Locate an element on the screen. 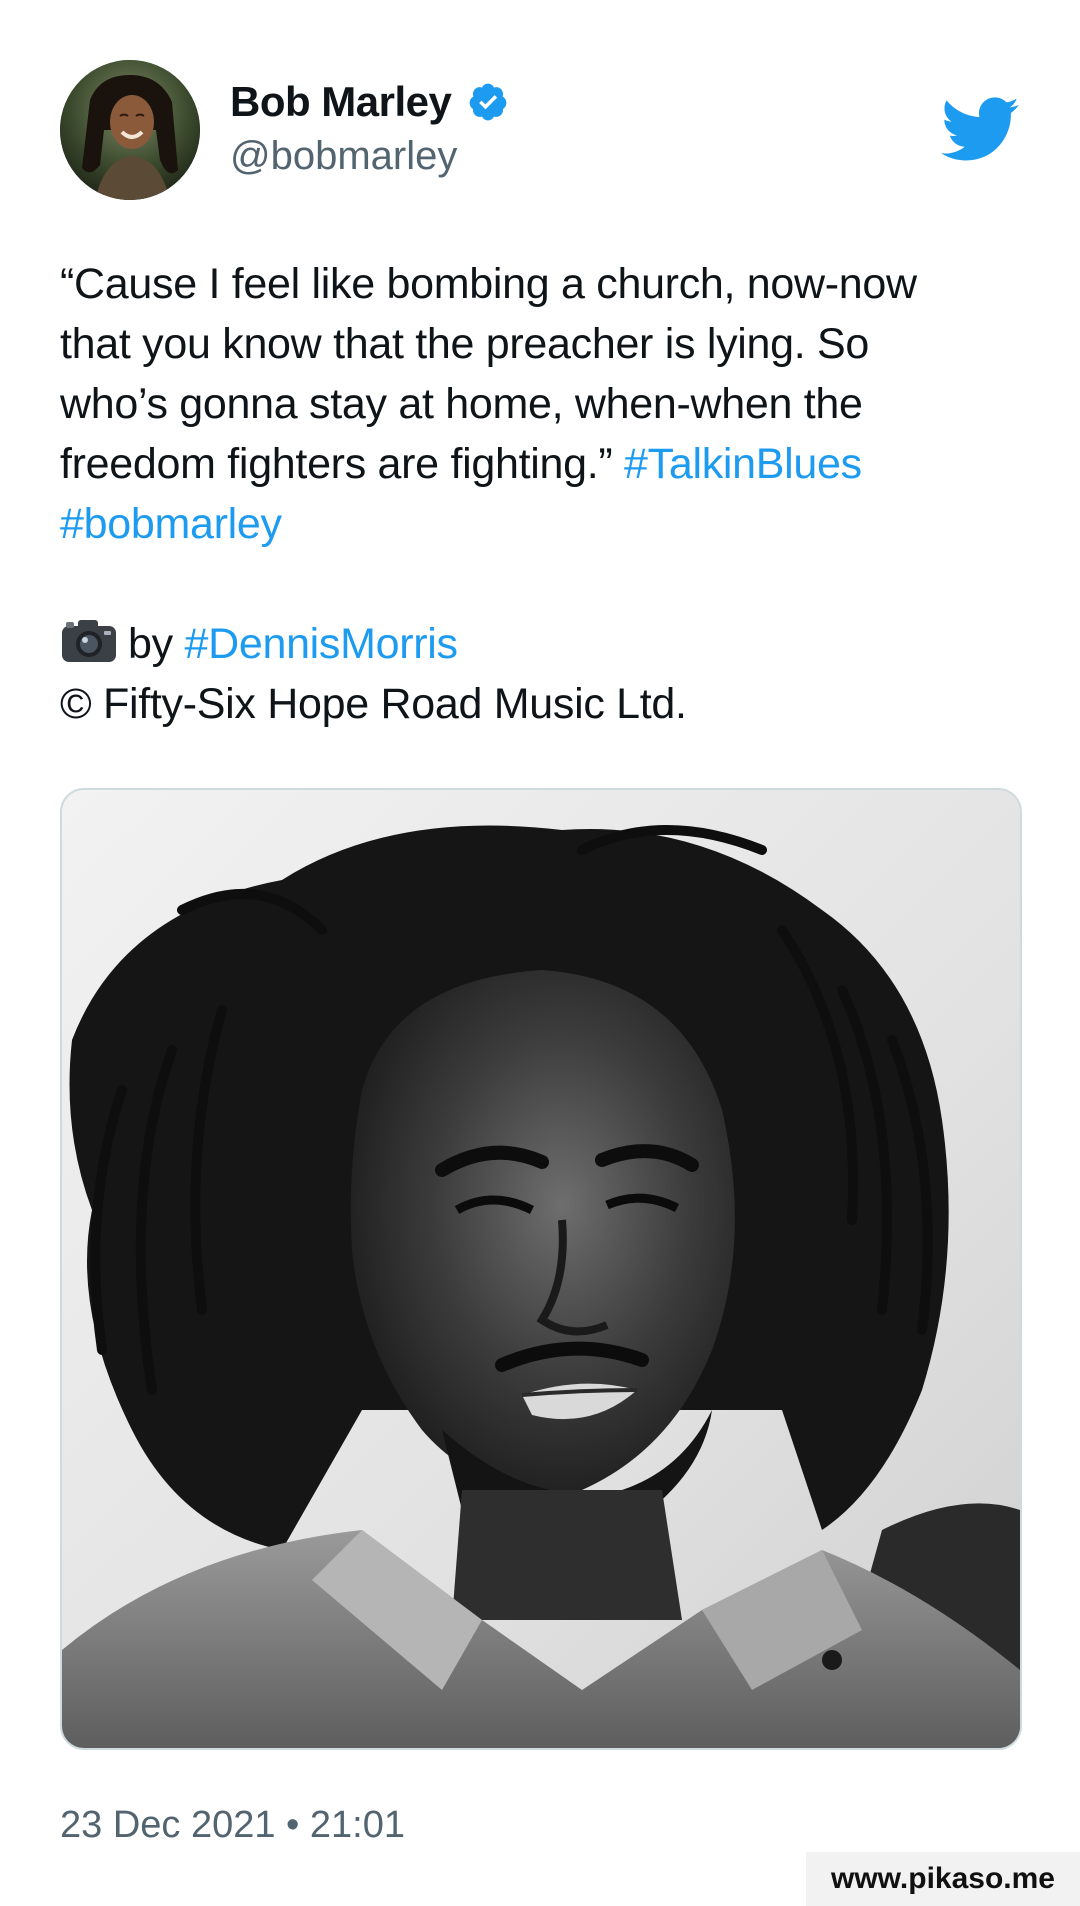 Image resolution: width=1080 pixels, height=1906 pixels. tweet-line-text: freedom fighters are fighting.” is located at coordinates (342, 464).